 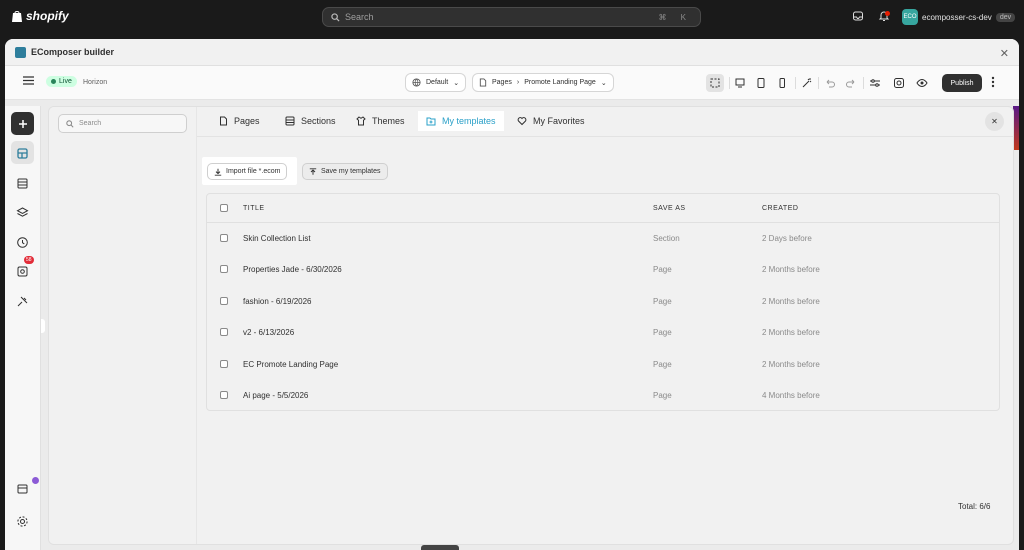 What do you see at coordinates (22, 521) in the screenshot?
I see `gear-icon` at bounding box center [22, 521].